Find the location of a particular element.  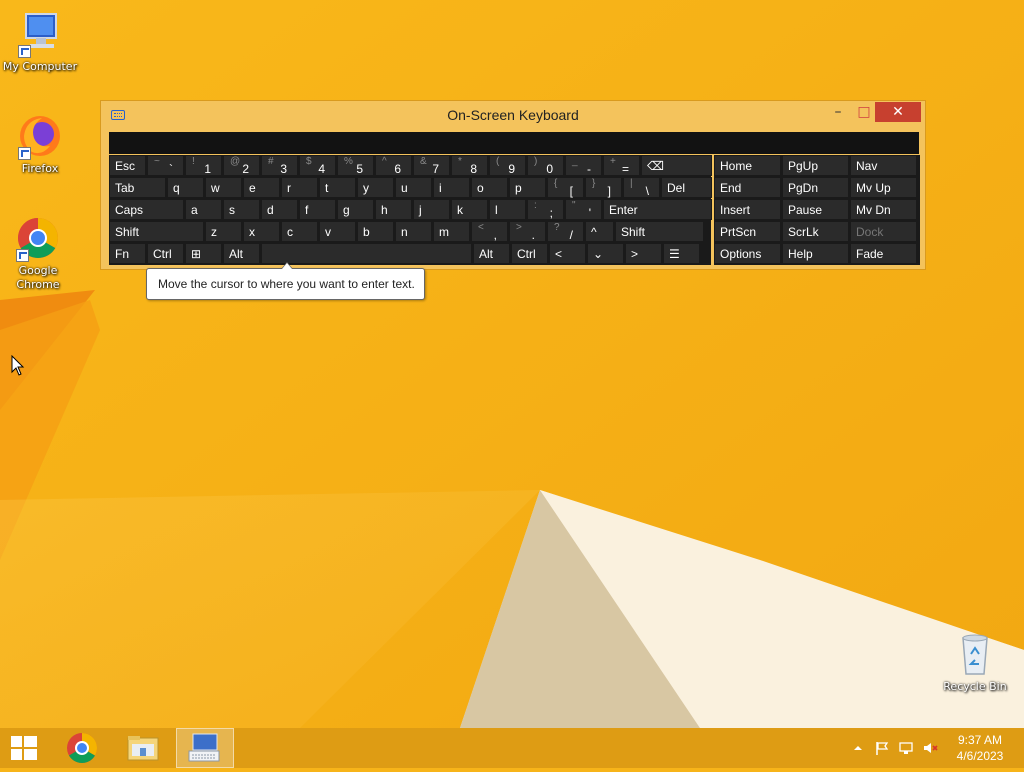

key-row4-0: Shift is located at coordinates (156, 231).